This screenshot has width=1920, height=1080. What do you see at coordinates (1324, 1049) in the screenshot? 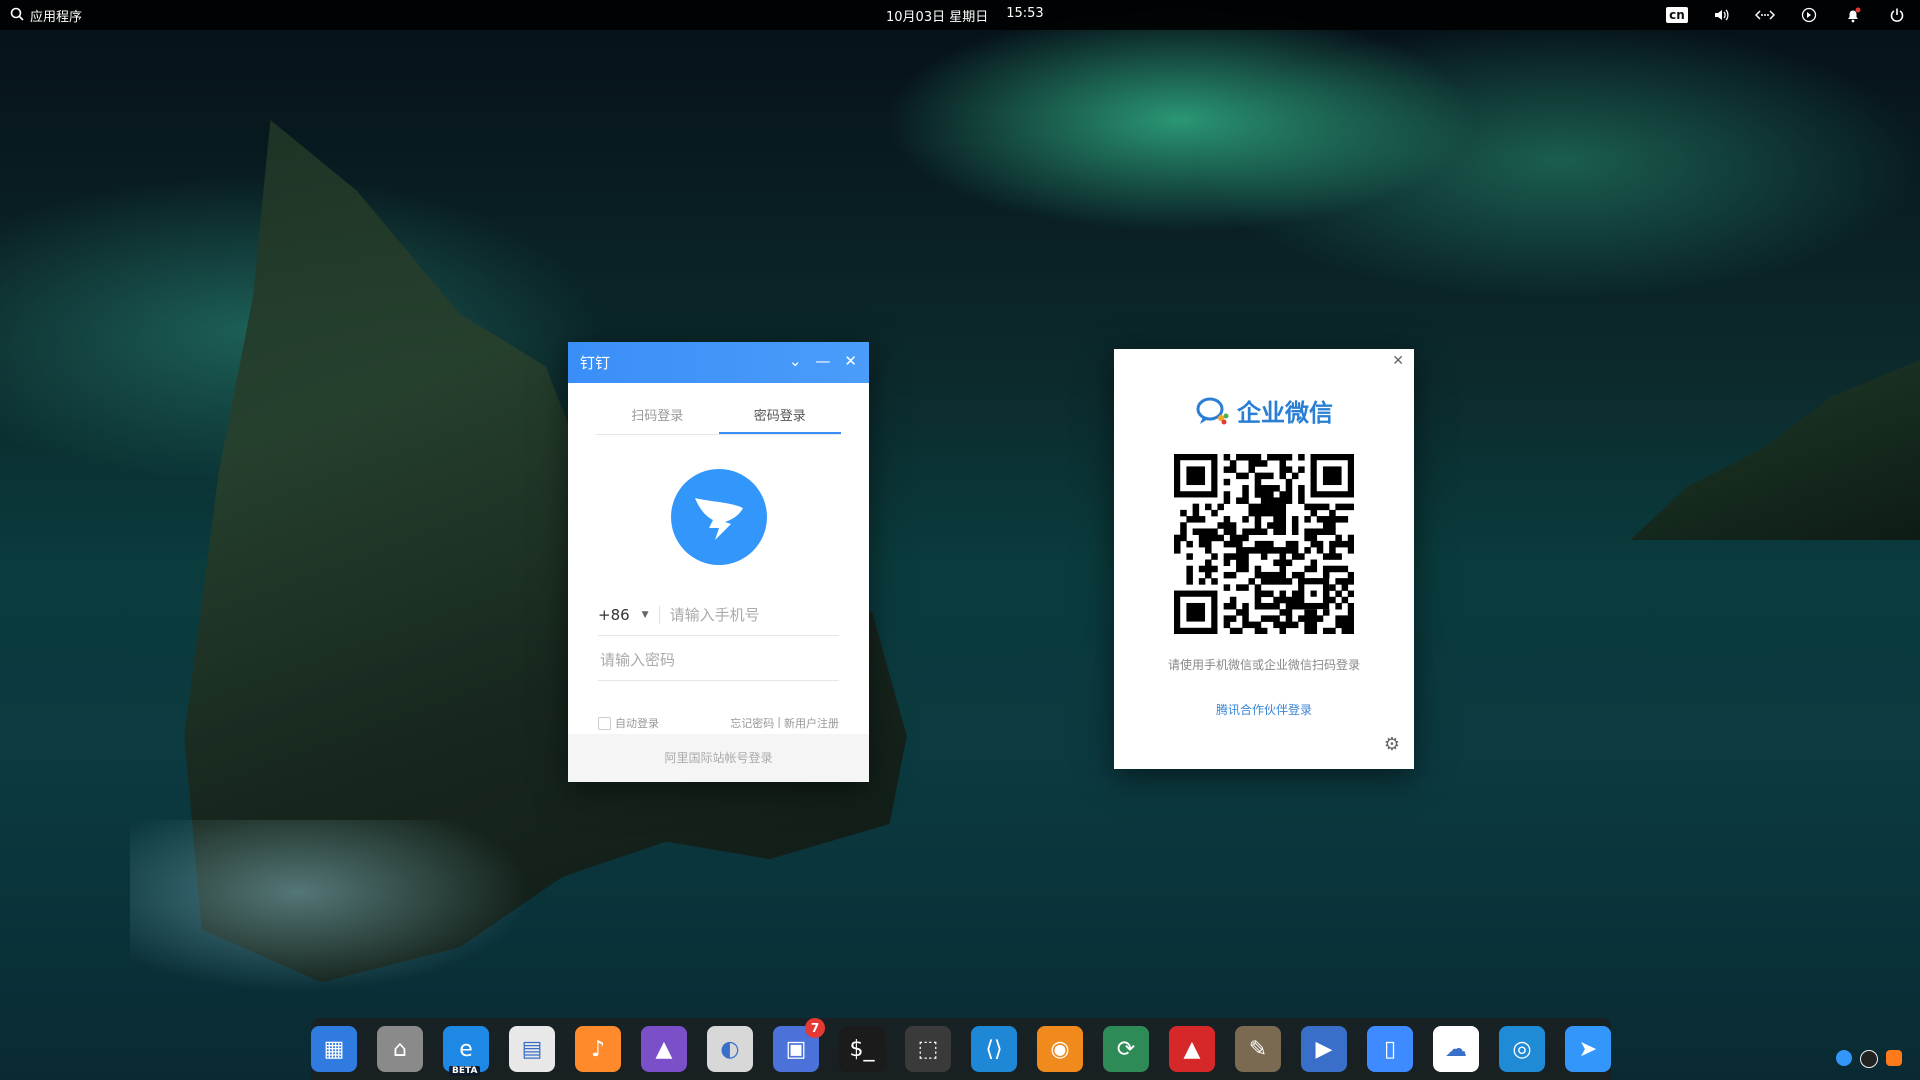
I see `media-player-icon: ▶` at bounding box center [1324, 1049].